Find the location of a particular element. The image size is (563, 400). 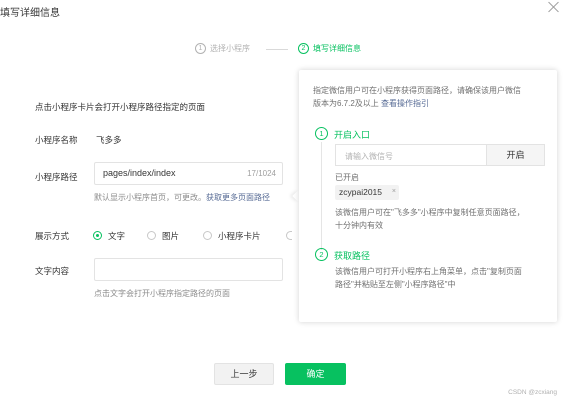

step-2-label: 填写详细信息 is located at coordinates (337, 48).